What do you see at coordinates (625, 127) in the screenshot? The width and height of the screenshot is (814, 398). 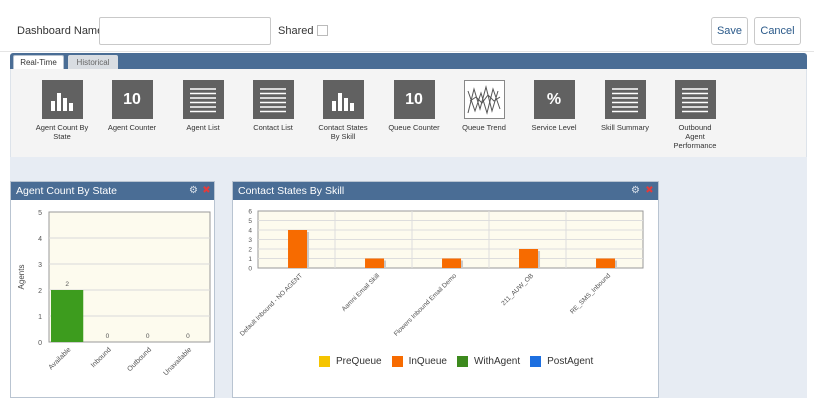 I see `palette-item-label: Skill Summary` at bounding box center [625, 127].